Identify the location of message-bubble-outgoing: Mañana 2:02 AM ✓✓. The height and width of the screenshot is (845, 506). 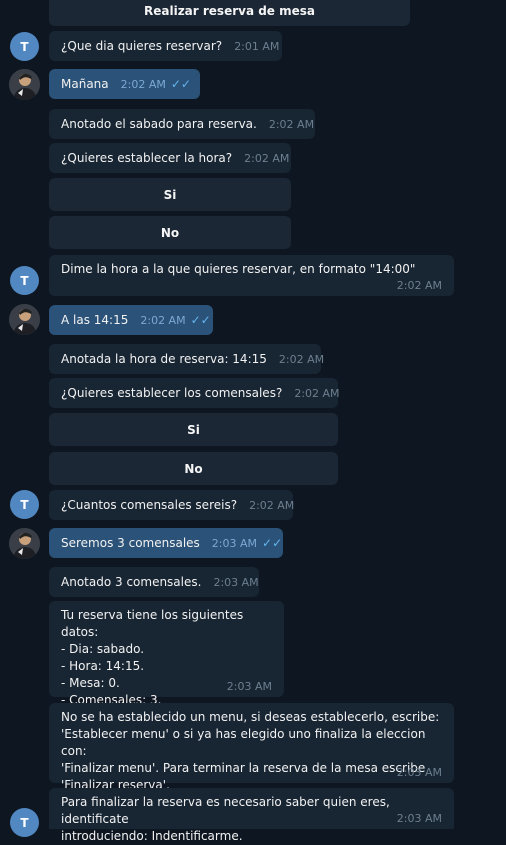
(124, 84).